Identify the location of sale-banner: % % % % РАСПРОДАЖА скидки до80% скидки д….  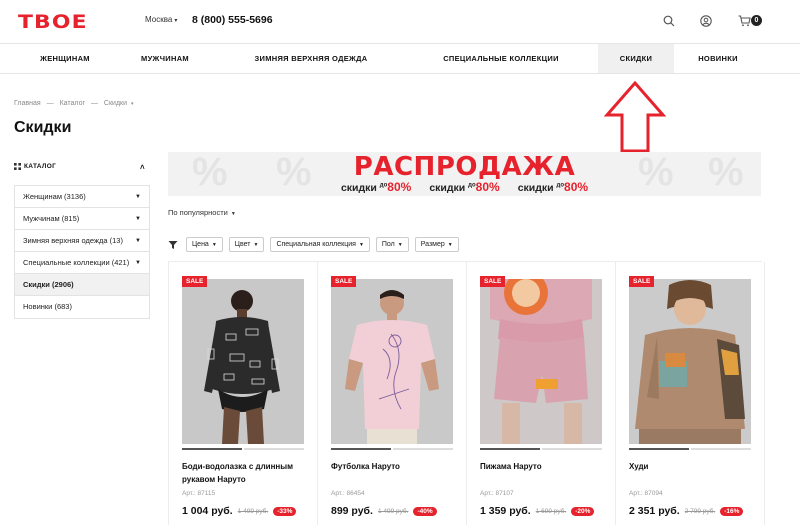
(464, 174).